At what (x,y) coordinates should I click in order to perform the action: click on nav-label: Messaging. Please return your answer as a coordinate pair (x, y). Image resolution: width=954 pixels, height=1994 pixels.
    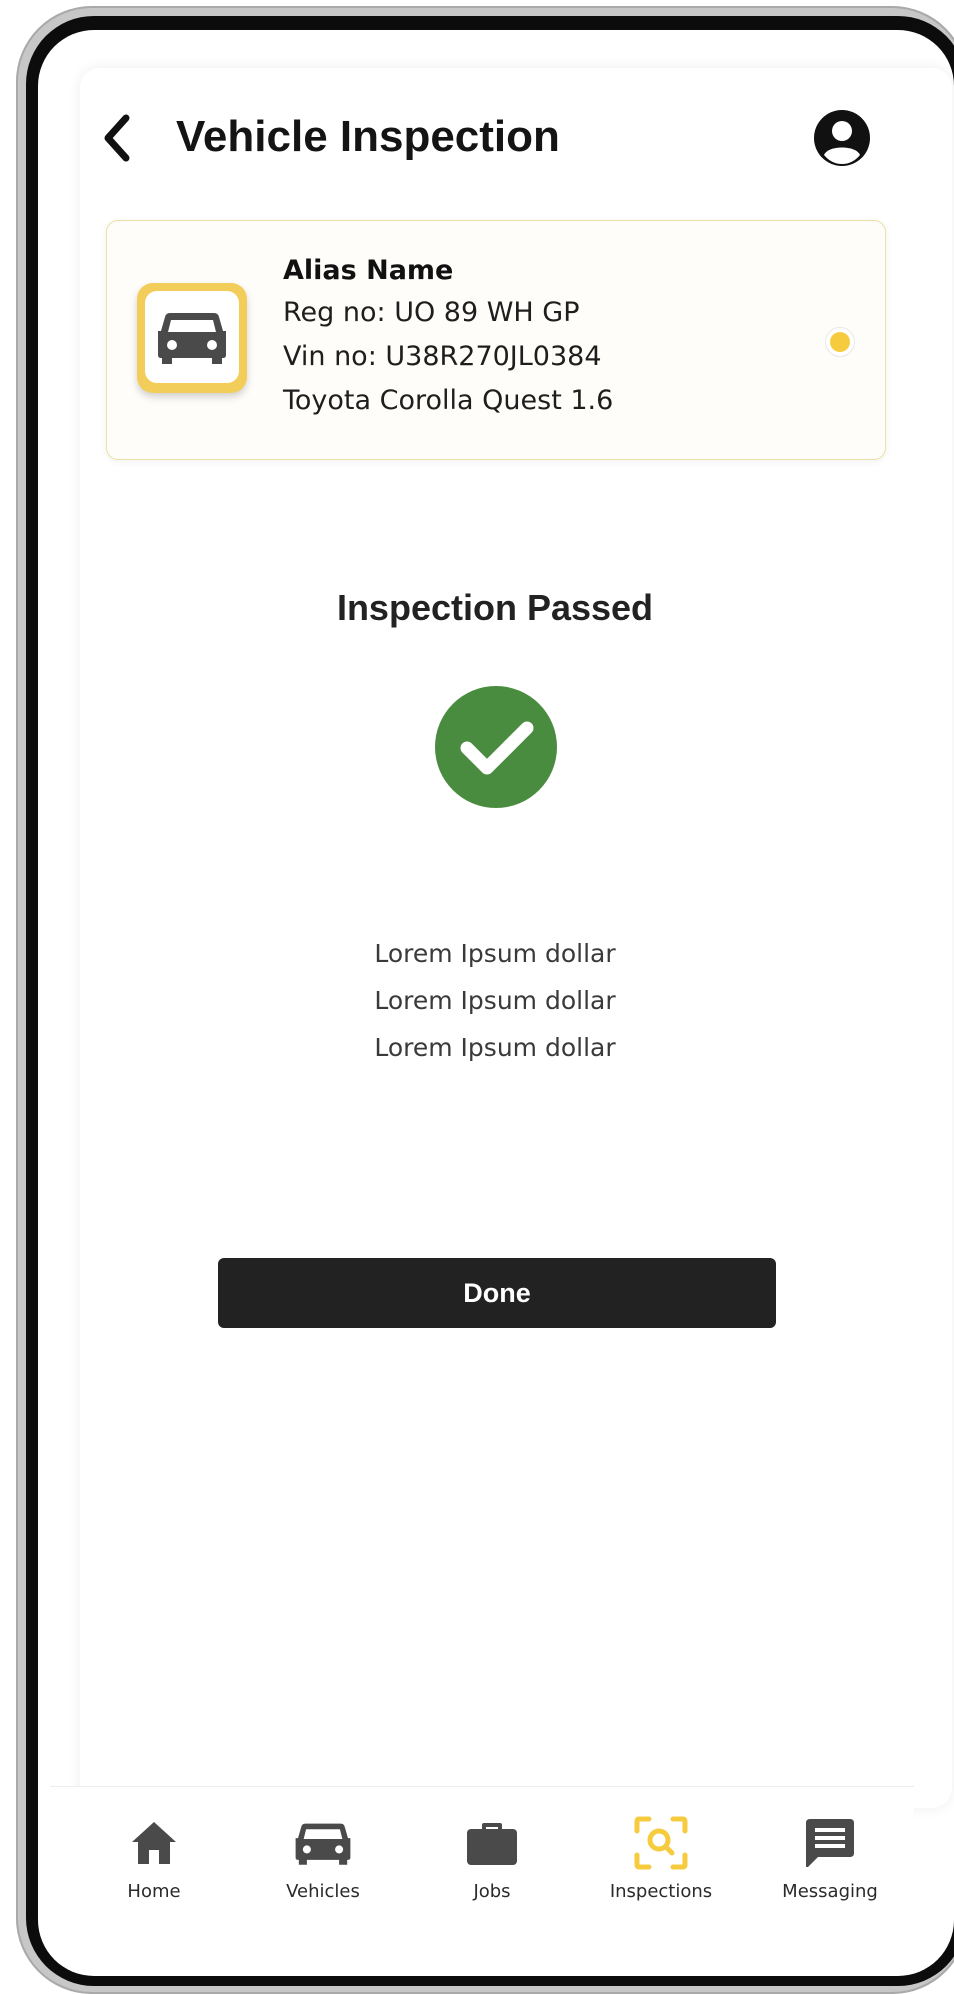
    Looking at the image, I should click on (830, 1891).